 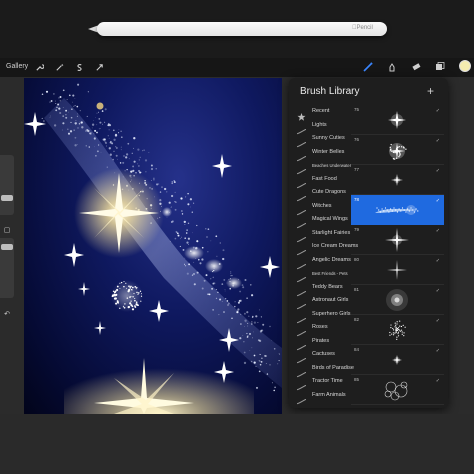 What do you see at coordinates (397, 210) in the screenshot?
I see `brush-item: 78 ✓` at bounding box center [397, 210].